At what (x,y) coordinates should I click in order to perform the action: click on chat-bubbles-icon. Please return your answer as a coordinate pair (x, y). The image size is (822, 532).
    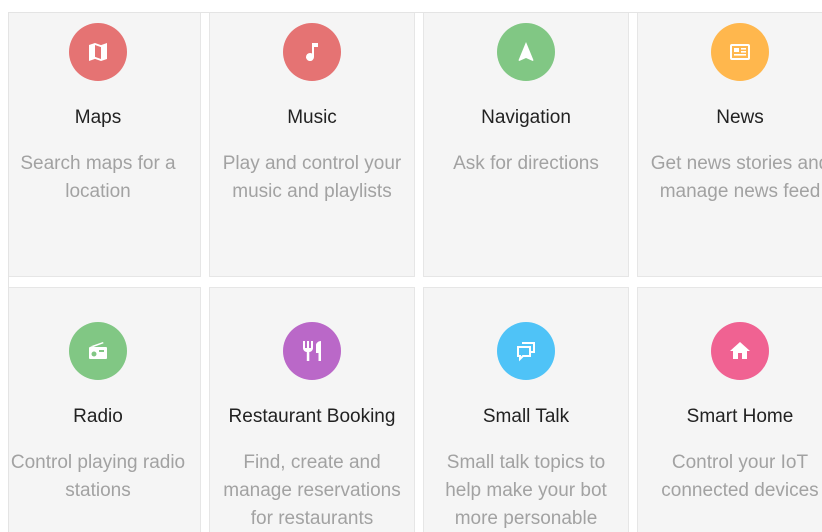
    Looking at the image, I should click on (526, 351).